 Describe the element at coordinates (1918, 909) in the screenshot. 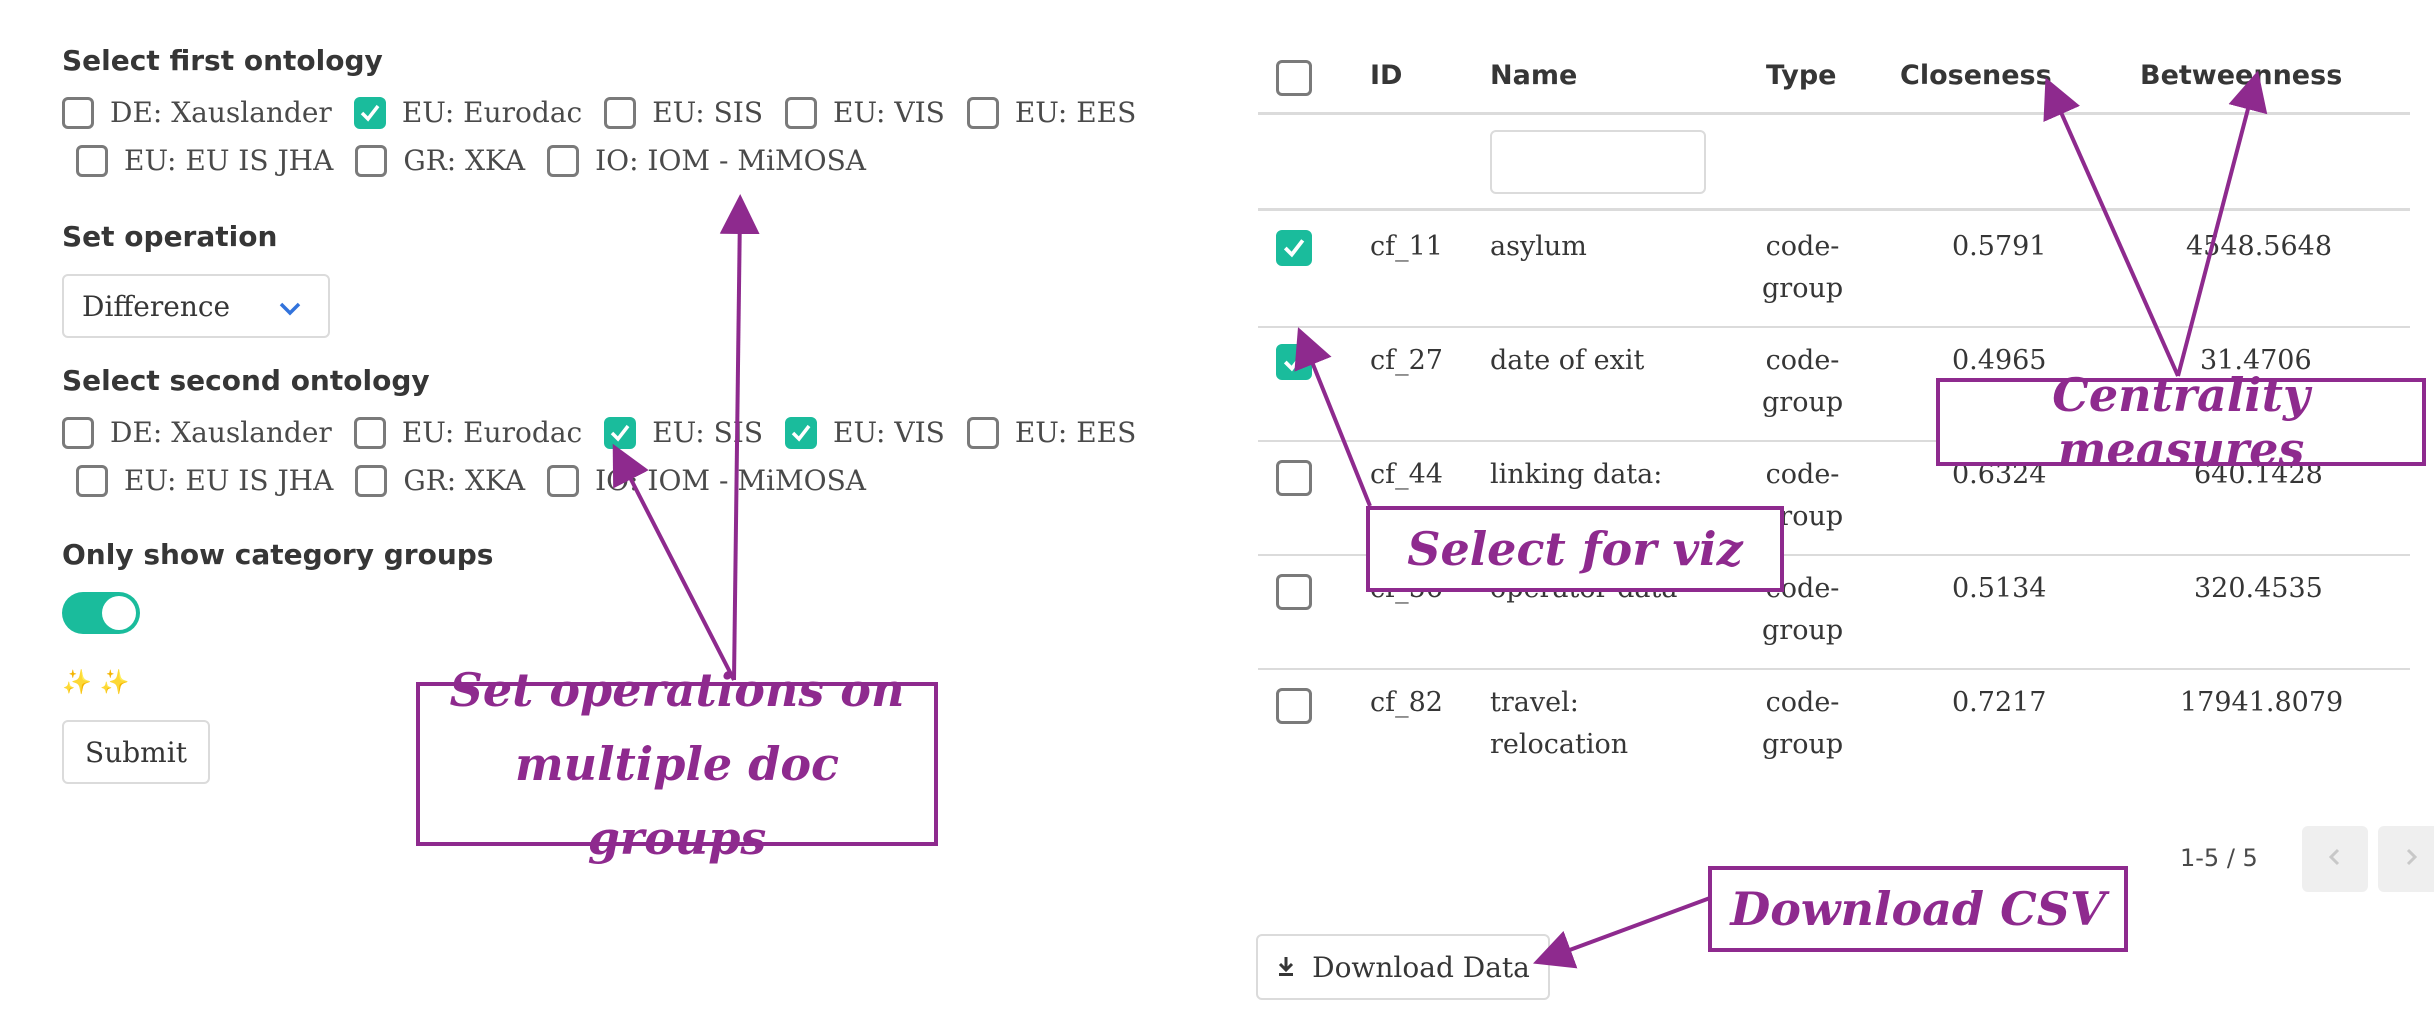

I see `annotation-download-csv: Download CSV` at that location.